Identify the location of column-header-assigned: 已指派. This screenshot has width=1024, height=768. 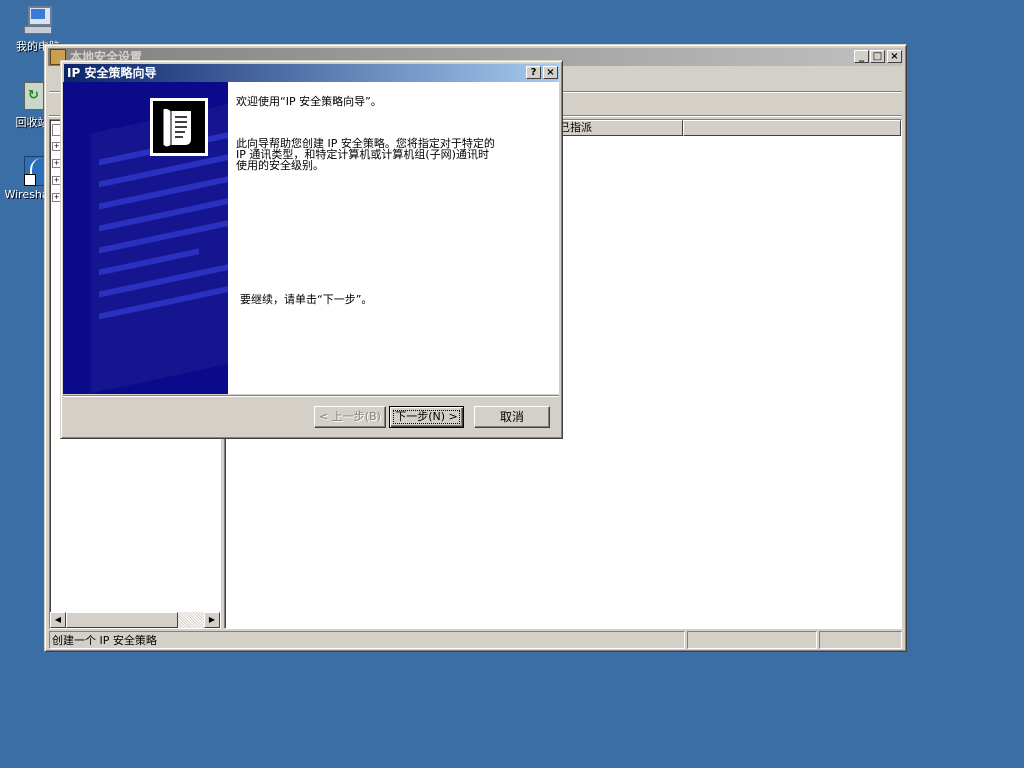
(619, 128).